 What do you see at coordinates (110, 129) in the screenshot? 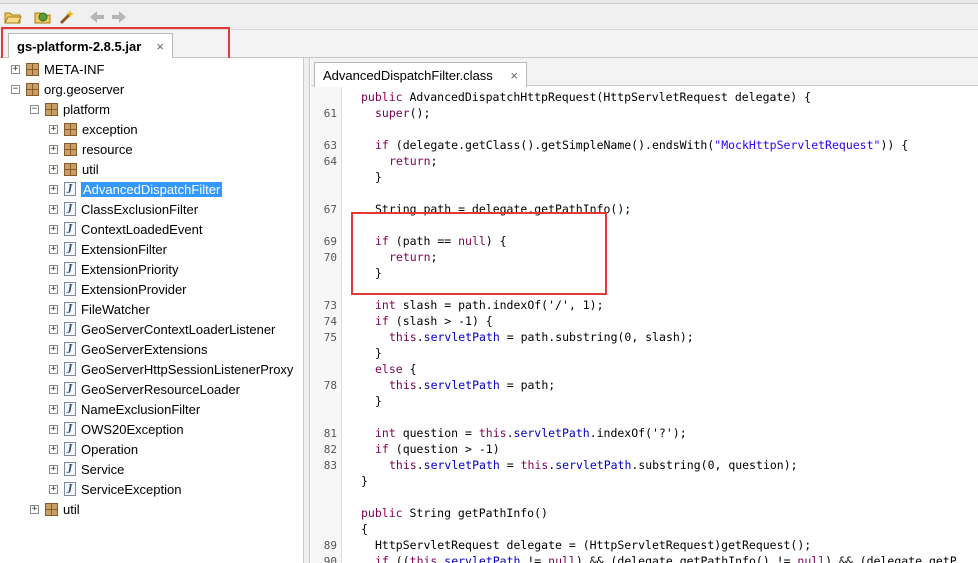
I see `tree-item-label: exception` at bounding box center [110, 129].